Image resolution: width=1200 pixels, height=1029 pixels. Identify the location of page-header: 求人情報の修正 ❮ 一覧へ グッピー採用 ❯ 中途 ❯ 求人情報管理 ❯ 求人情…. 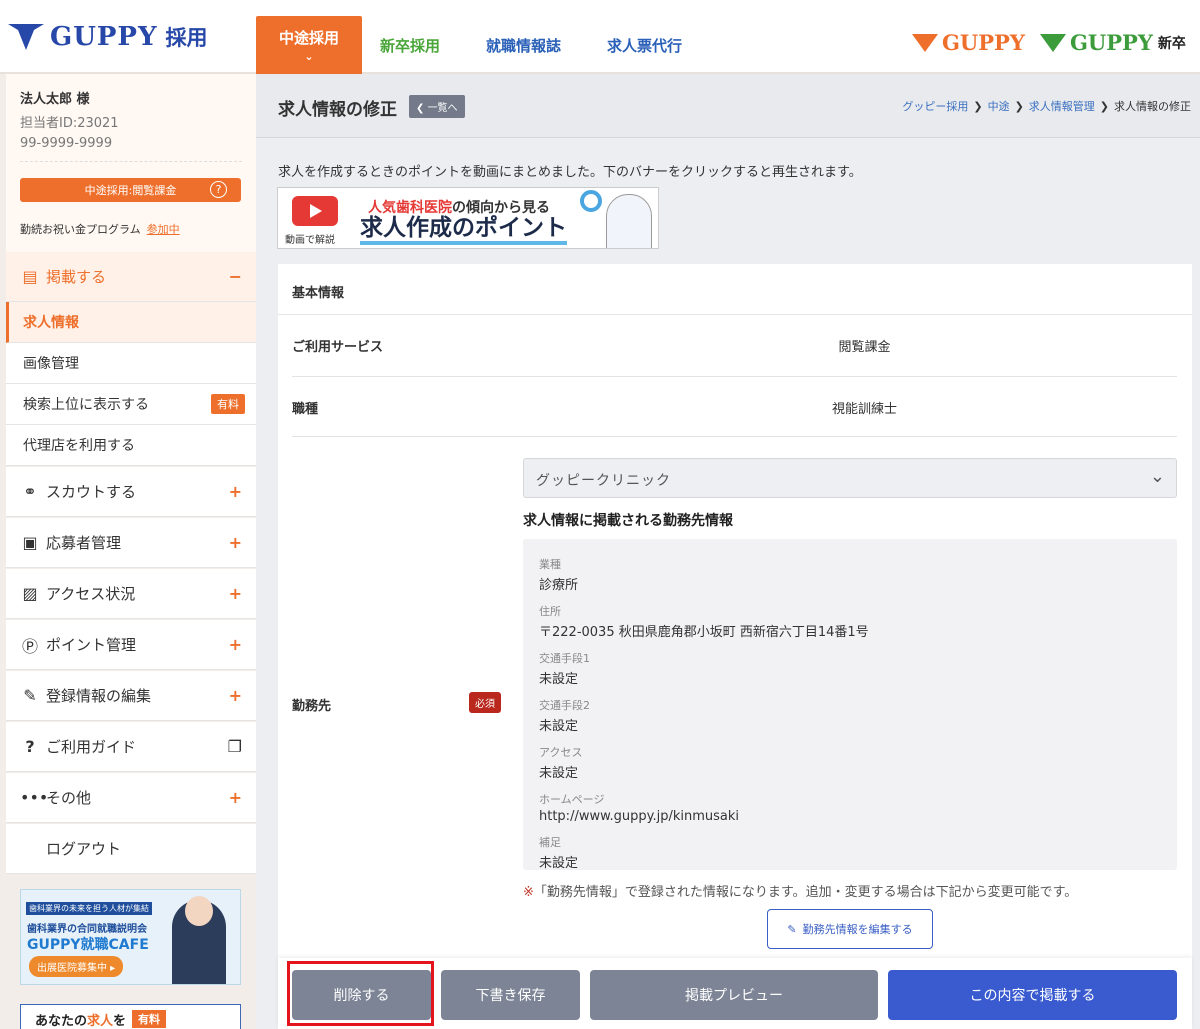
(728, 106).